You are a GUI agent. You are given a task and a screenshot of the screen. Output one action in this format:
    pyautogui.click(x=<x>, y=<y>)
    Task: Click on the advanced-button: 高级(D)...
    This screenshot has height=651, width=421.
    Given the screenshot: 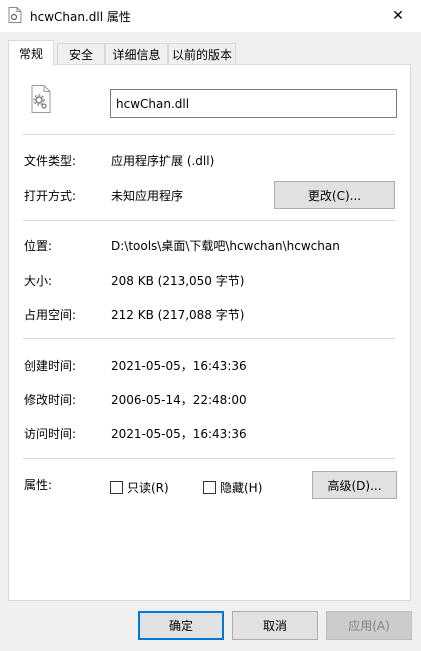 What is the action you would take?
    pyautogui.click(x=354, y=485)
    